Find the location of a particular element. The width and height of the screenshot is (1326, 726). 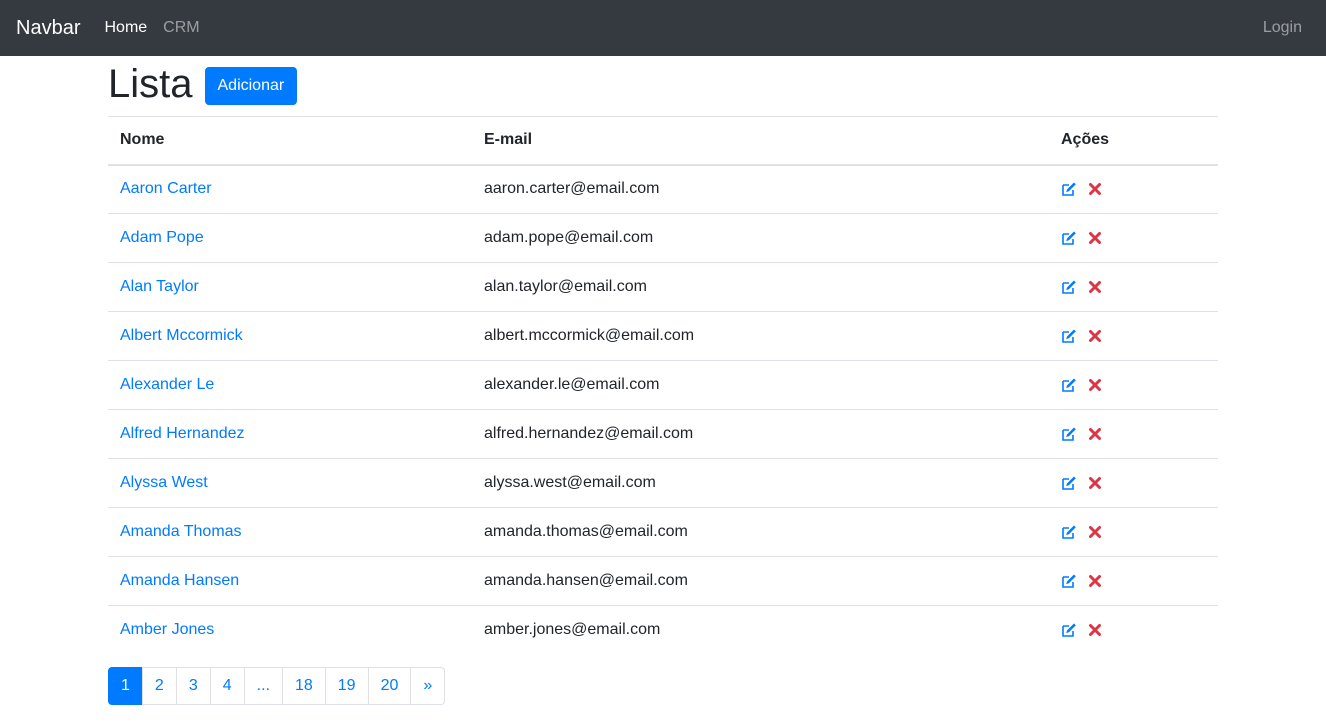

contact-email: amanda.thomas@email.com is located at coordinates (586, 531).